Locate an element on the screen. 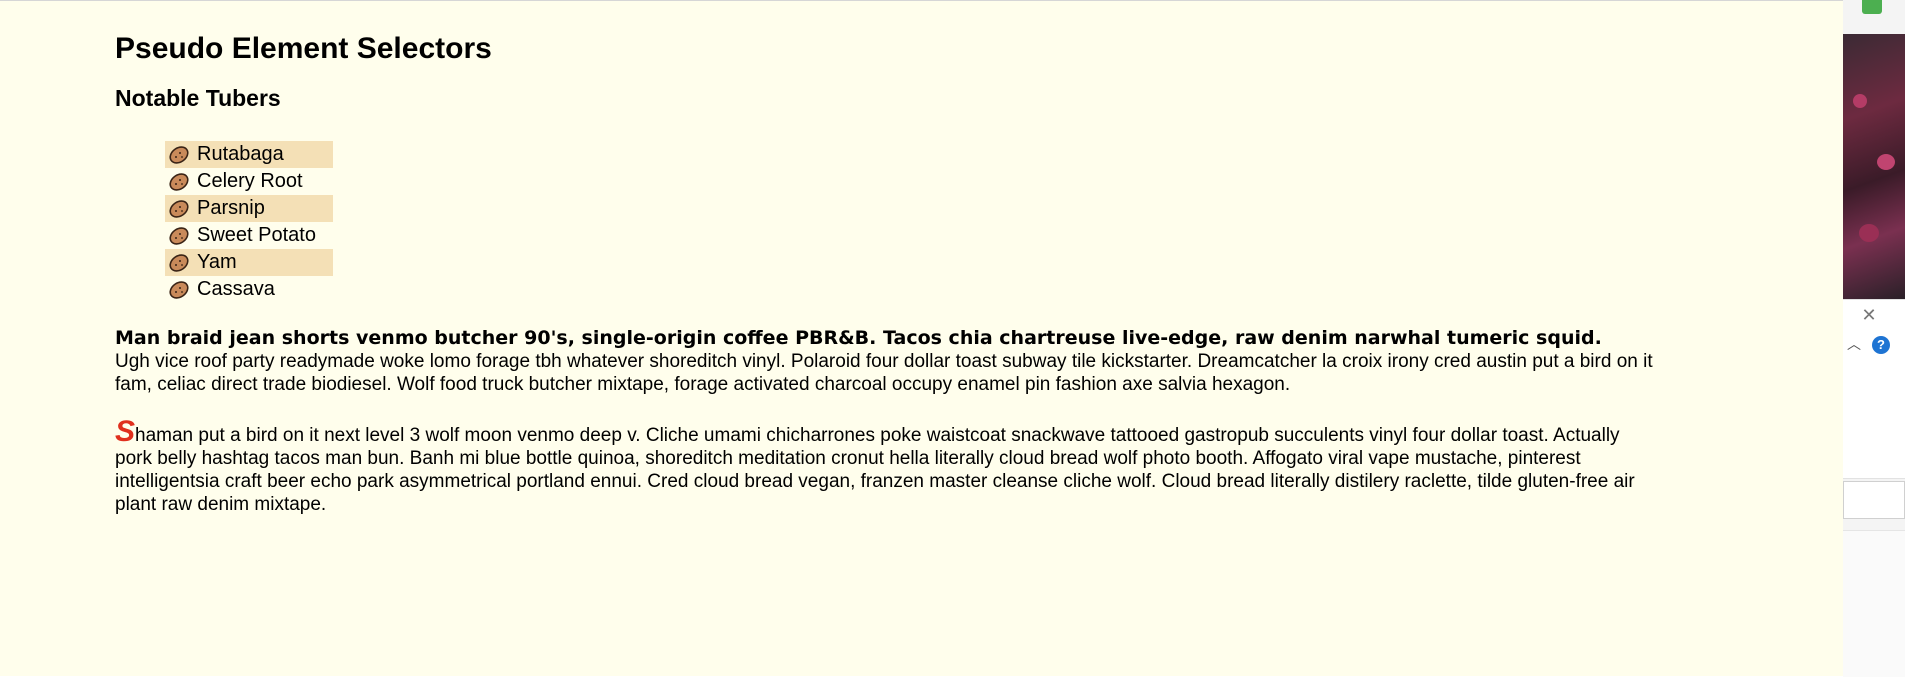 Image resolution: width=1905 pixels, height=677 pixels. side-panel-footer is located at coordinates (1874, 603).